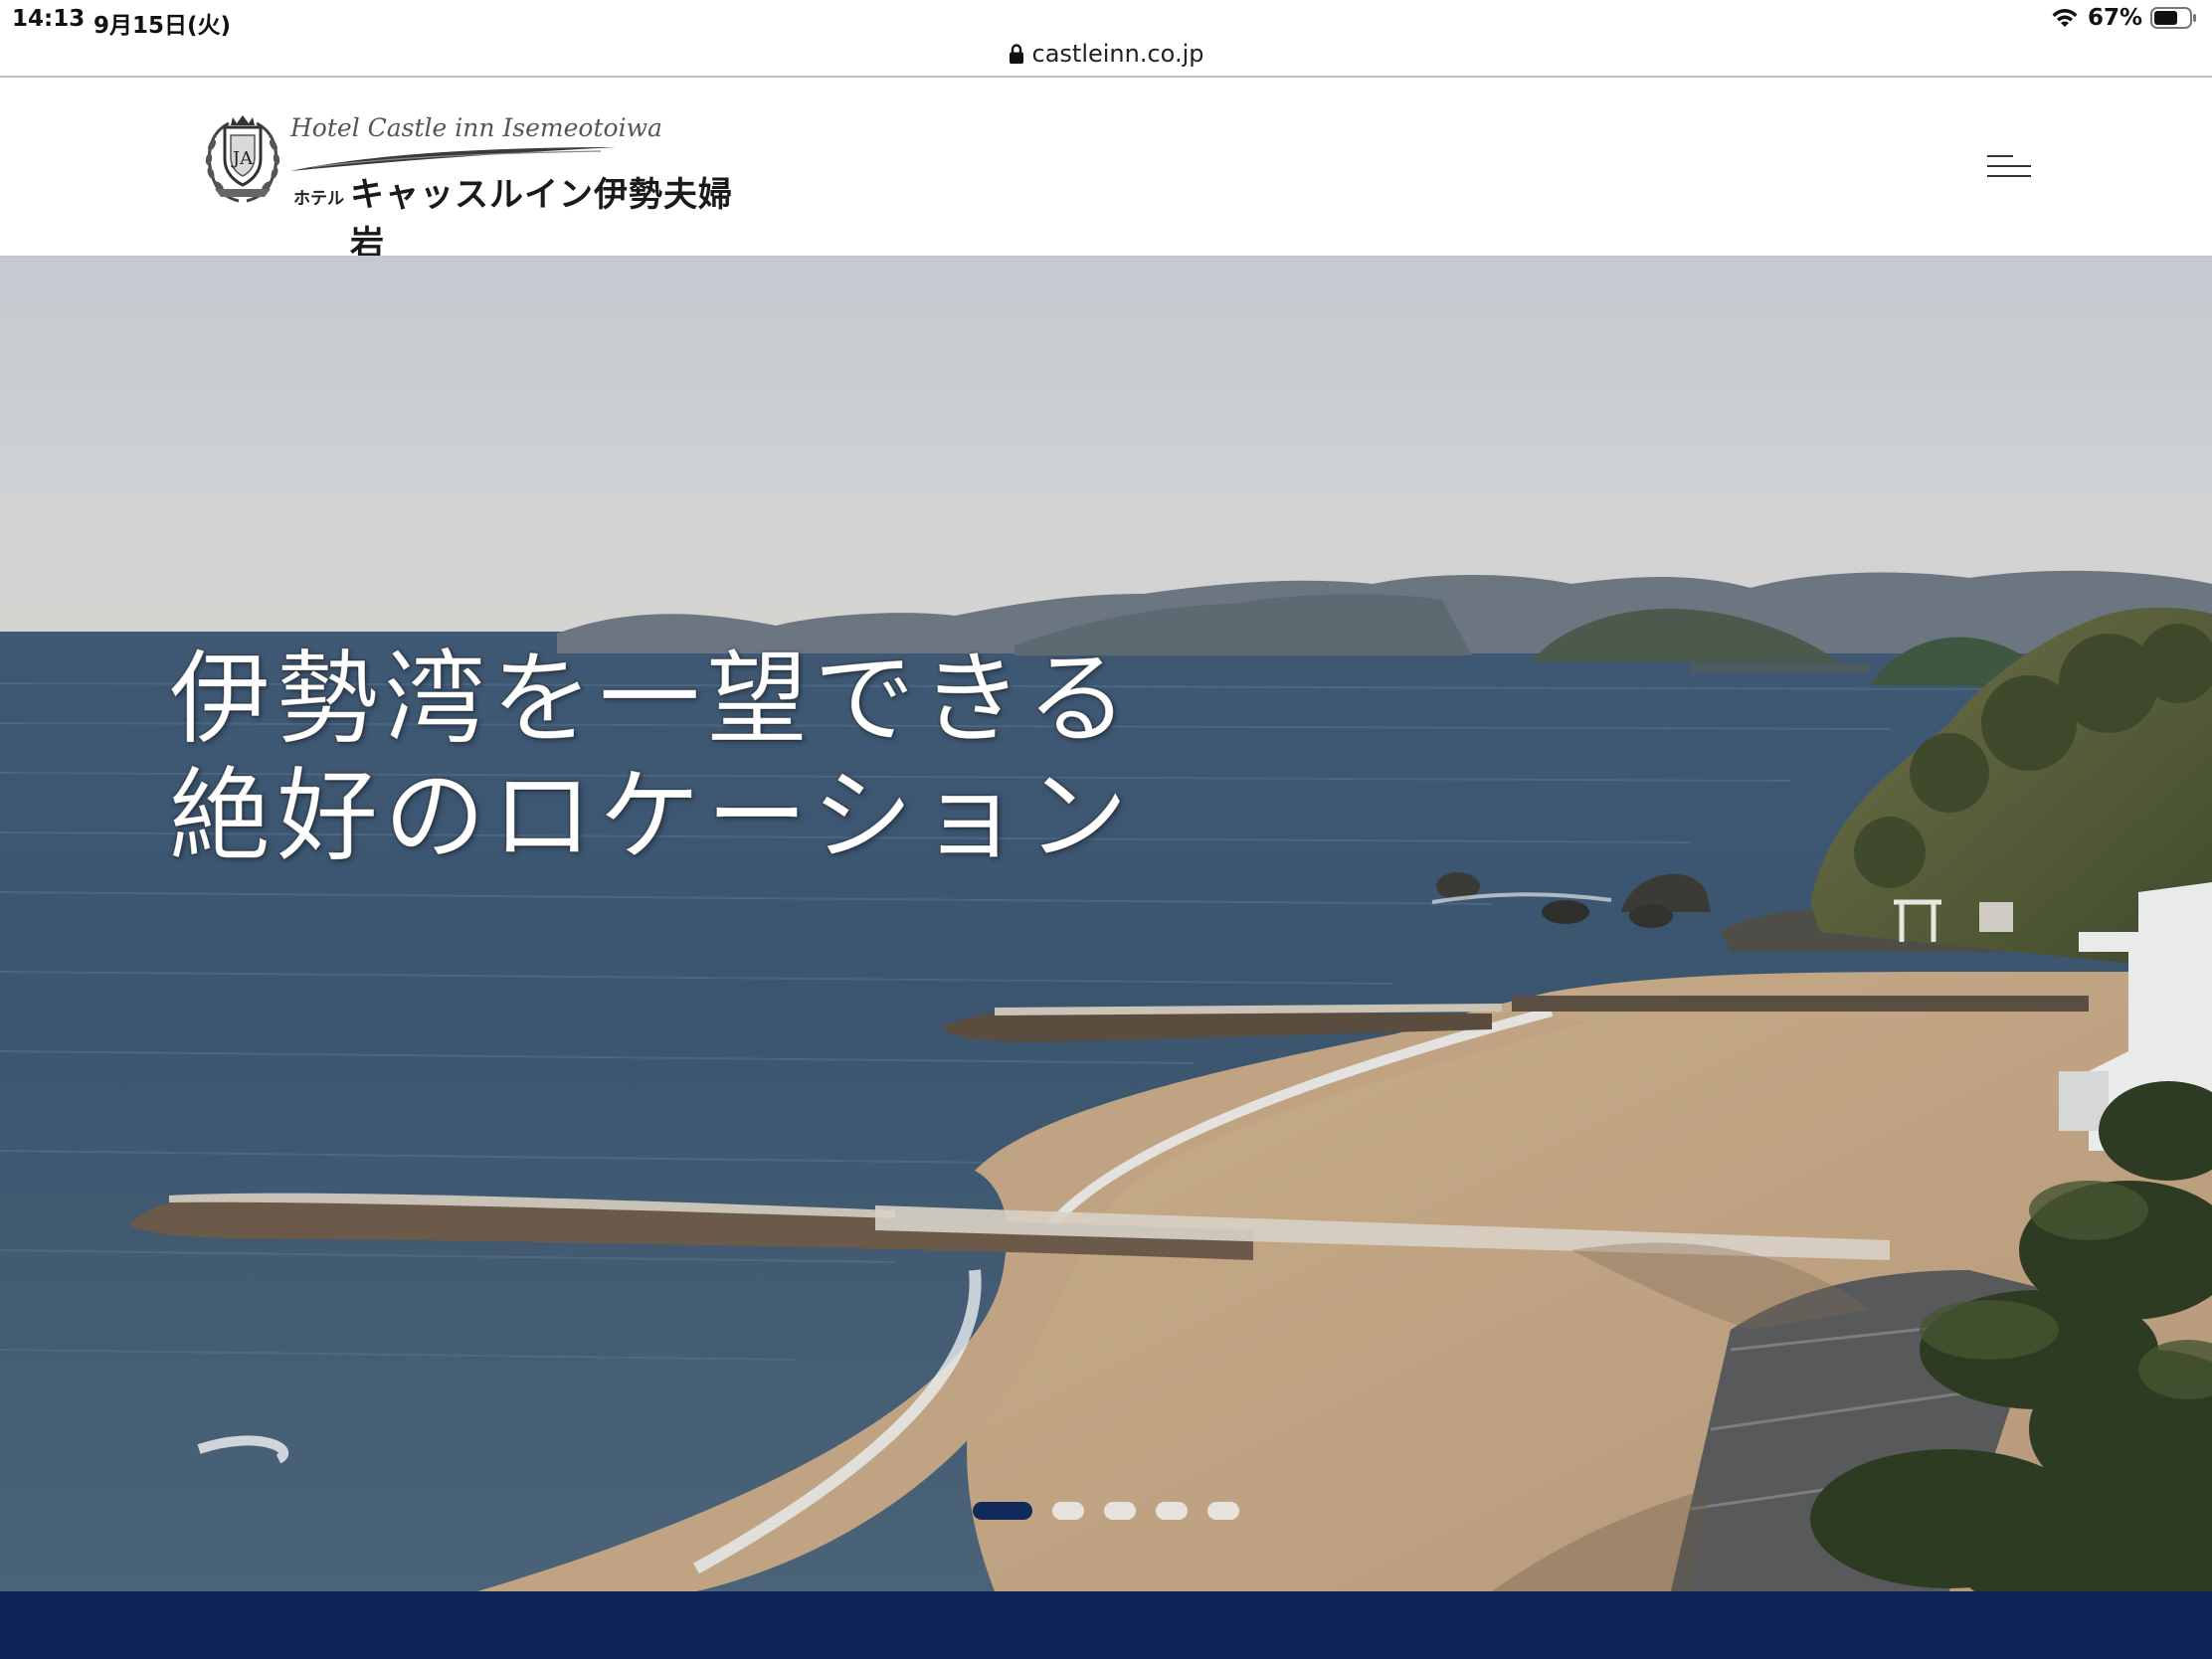 This screenshot has height=1659, width=2212. I want to click on url-text: castleinn.co.jp, so click(1117, 54).